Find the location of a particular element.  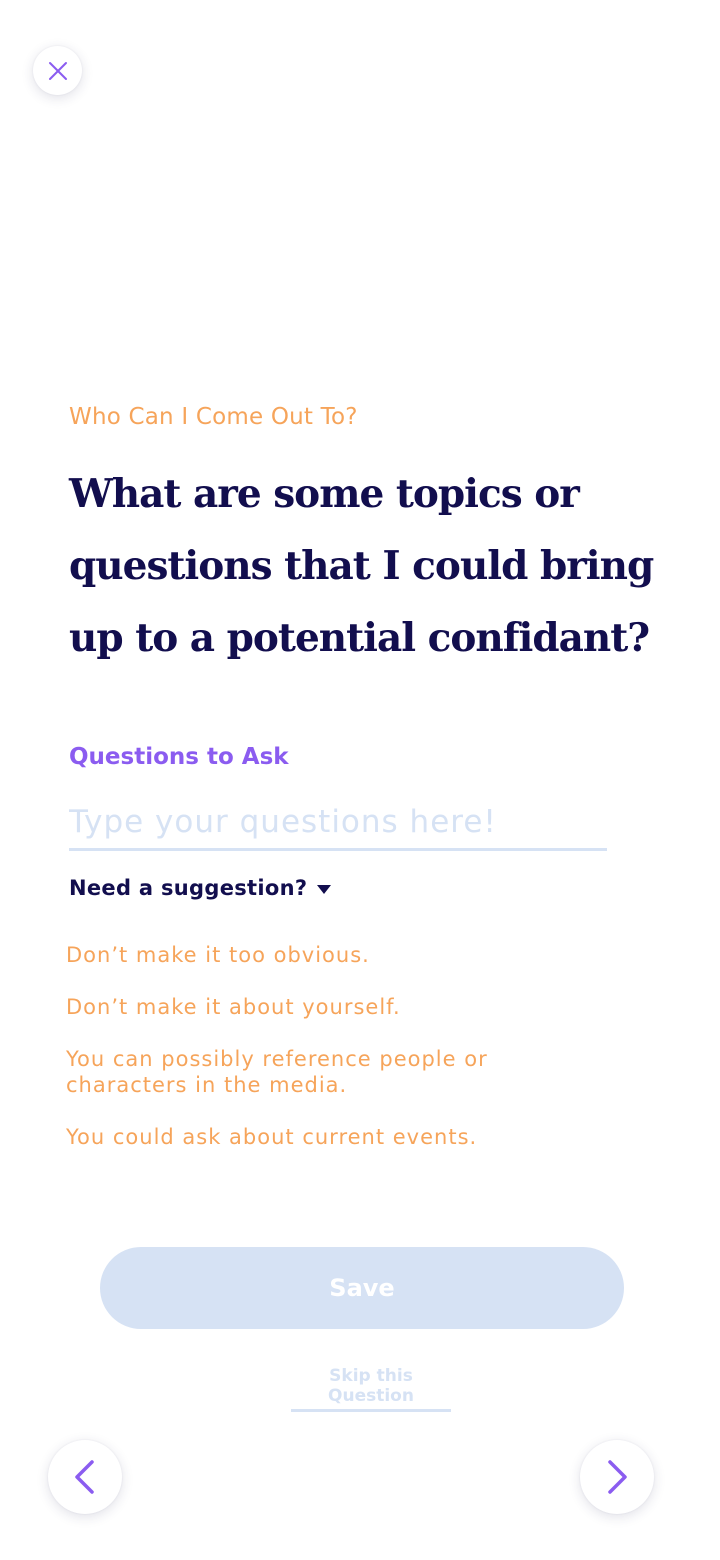

chevron-right-icon is located at coordinates (617, 1477).